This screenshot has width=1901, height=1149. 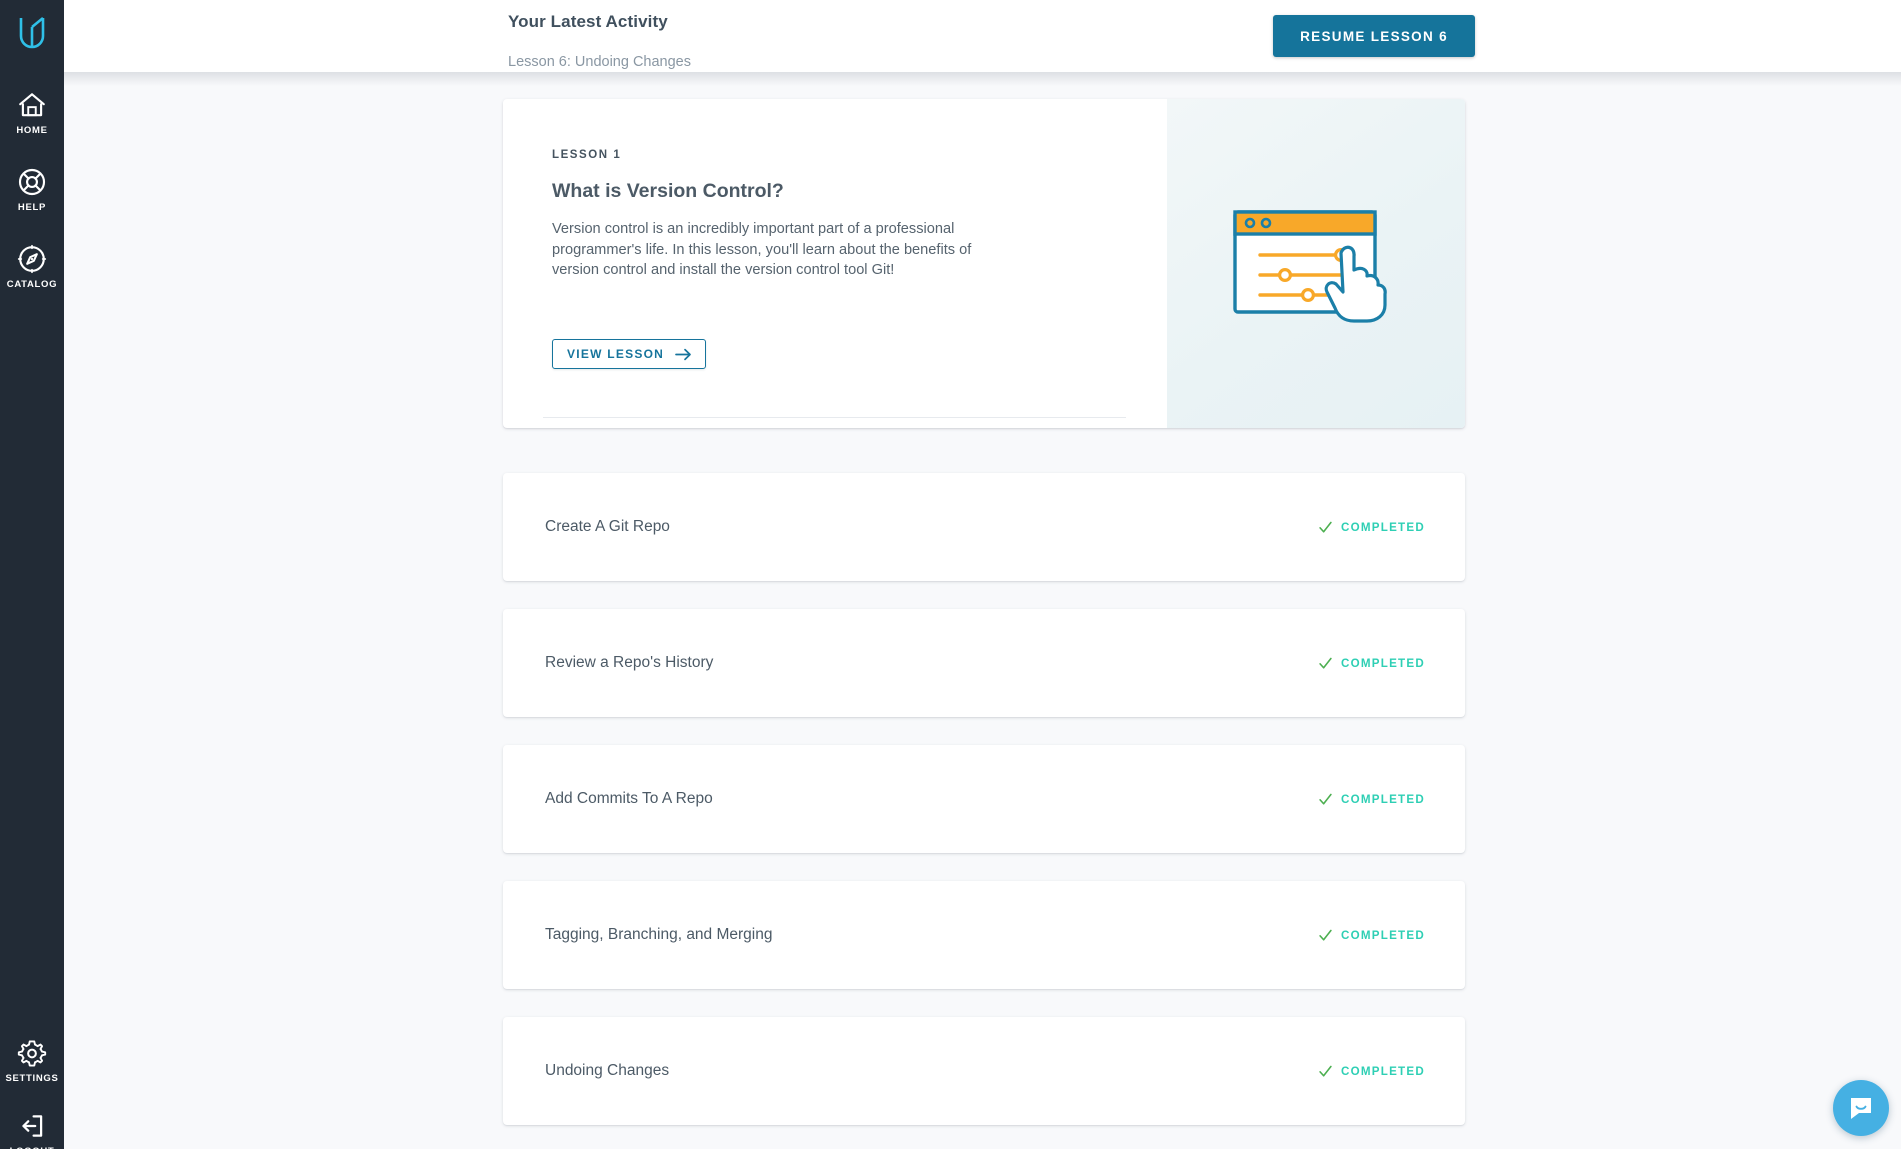 What do you see at coordinates (32, 207) in the screenshot?
I see `sidebar-item-help-label: HELP` at bounding box center [32, 207].